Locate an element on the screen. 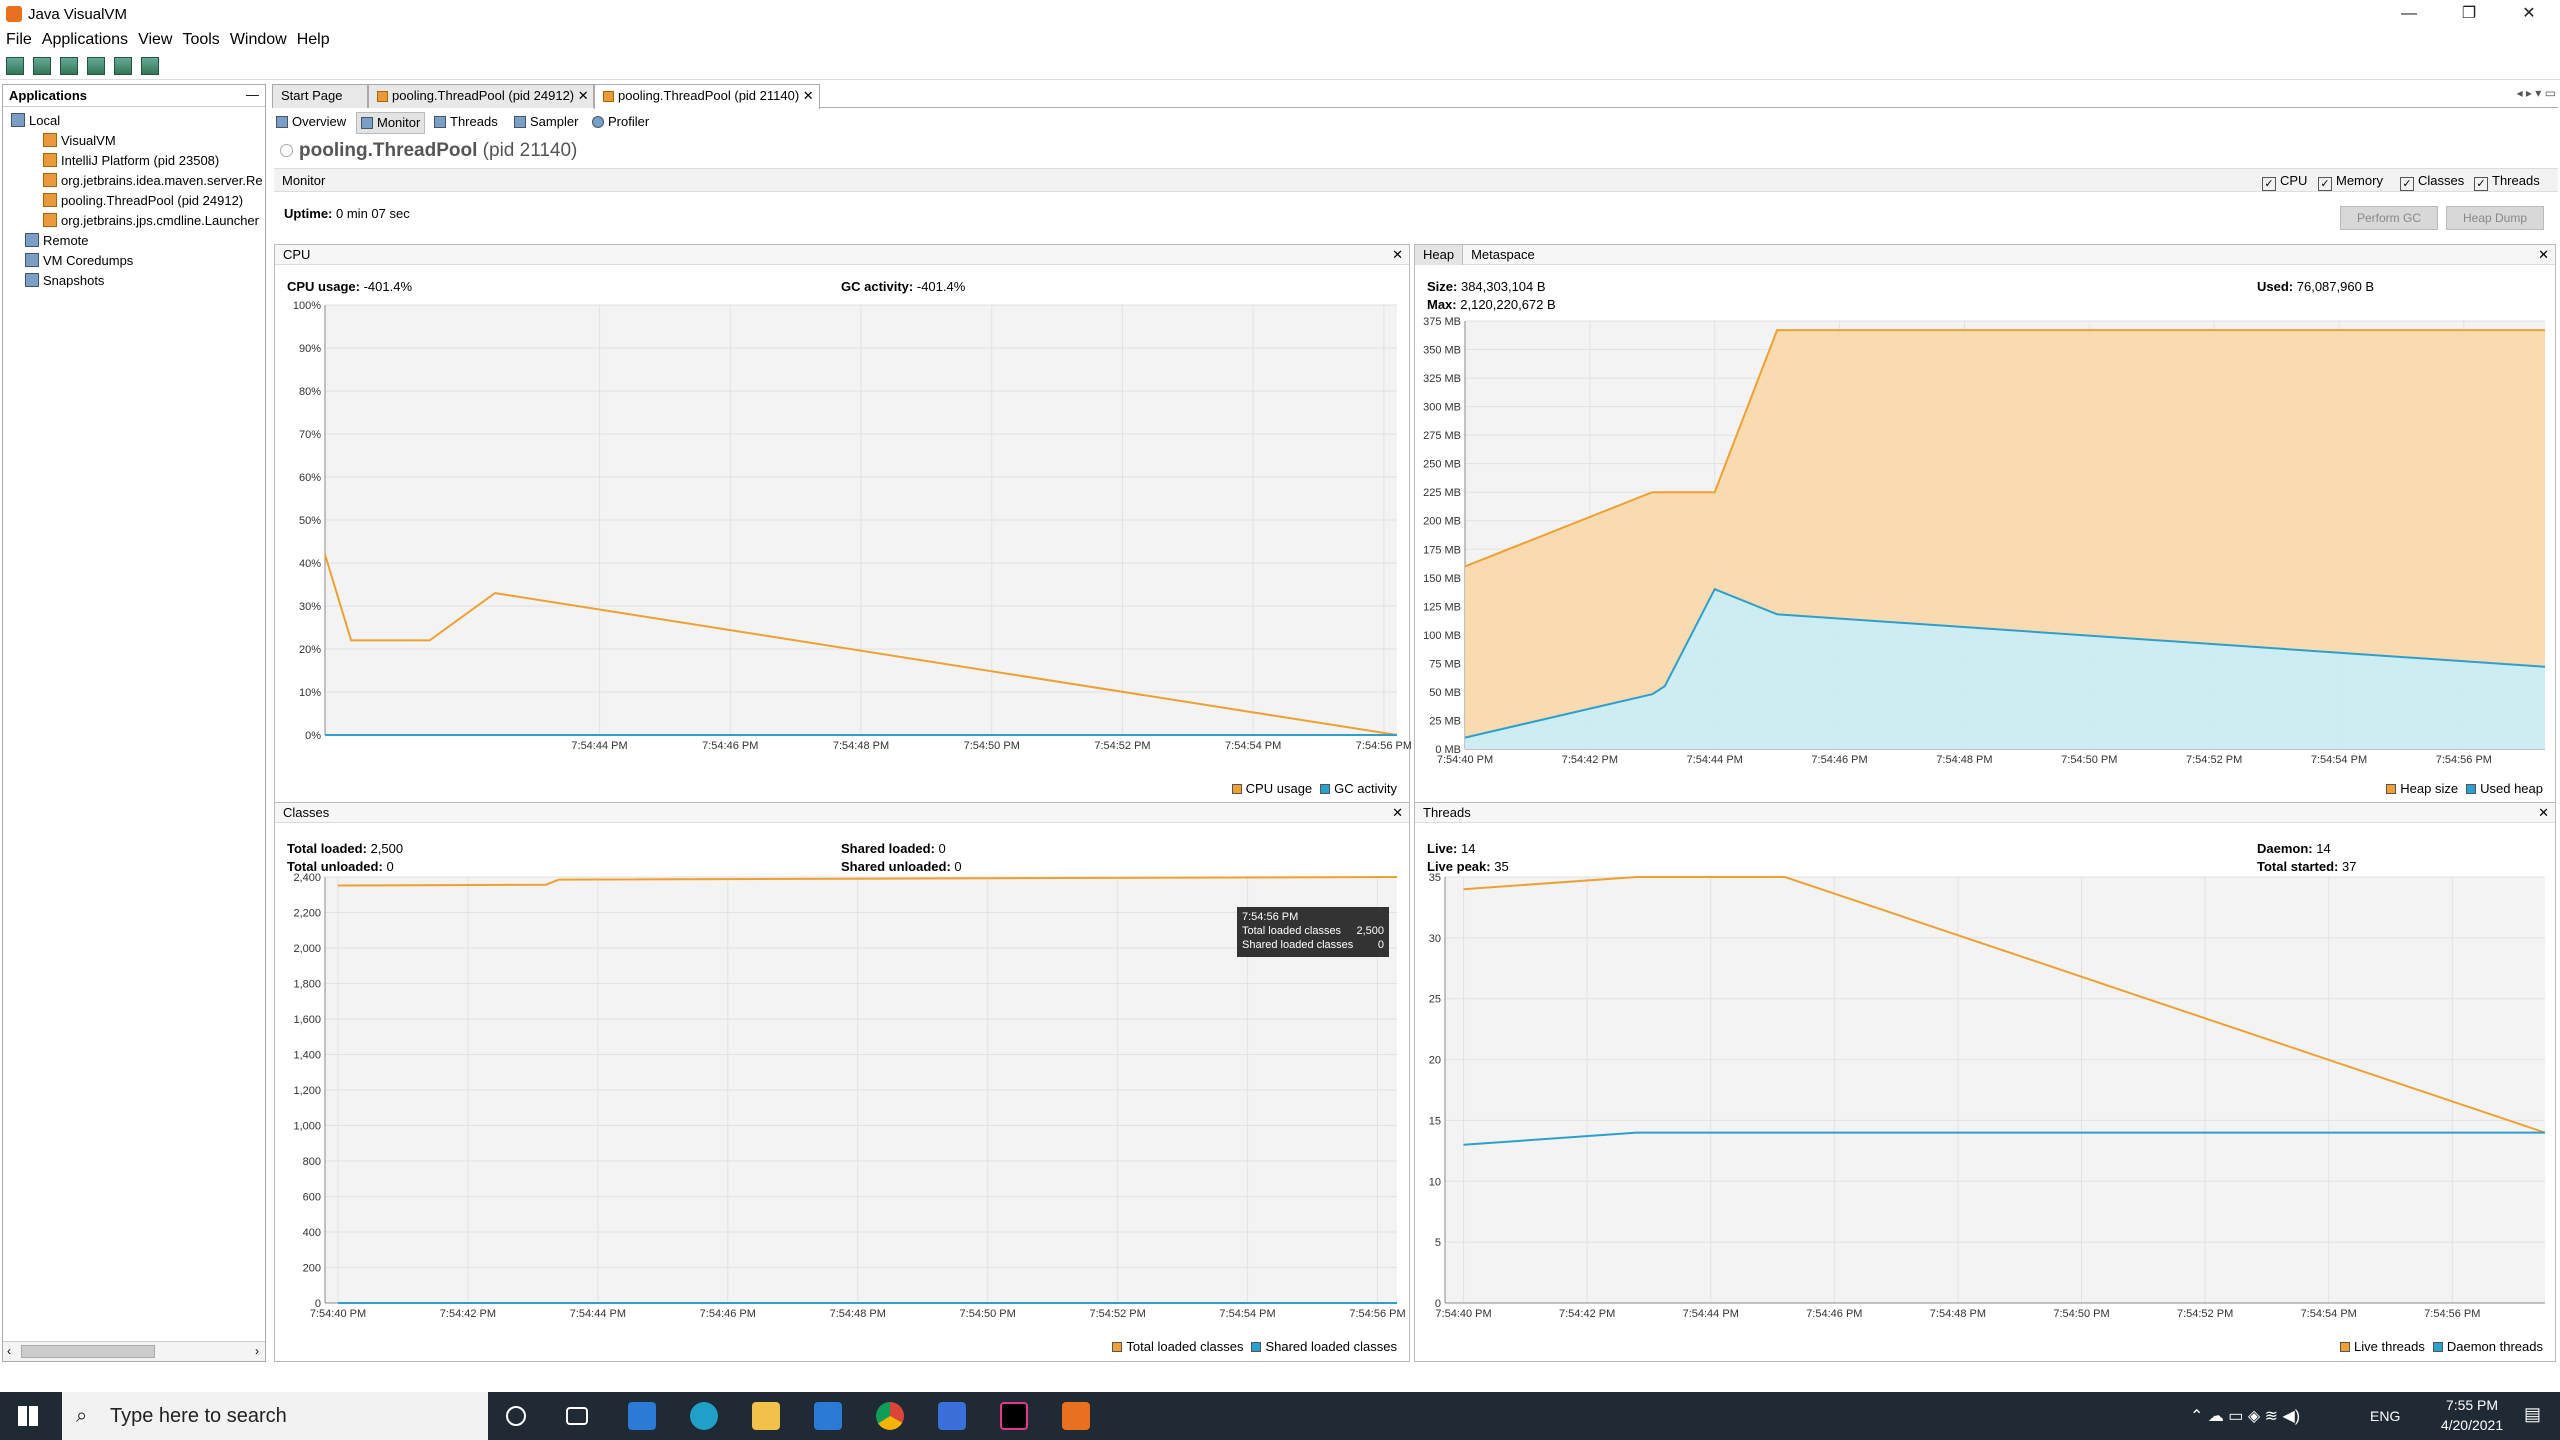 The image size is (2560, 1440). tab-start-page: Start Page is located at coordinates (320, 96).